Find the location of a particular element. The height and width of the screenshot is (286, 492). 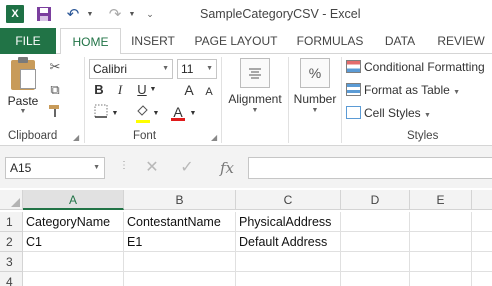

font-size-select: 11 ▼ is located at coordinates (197, 69).